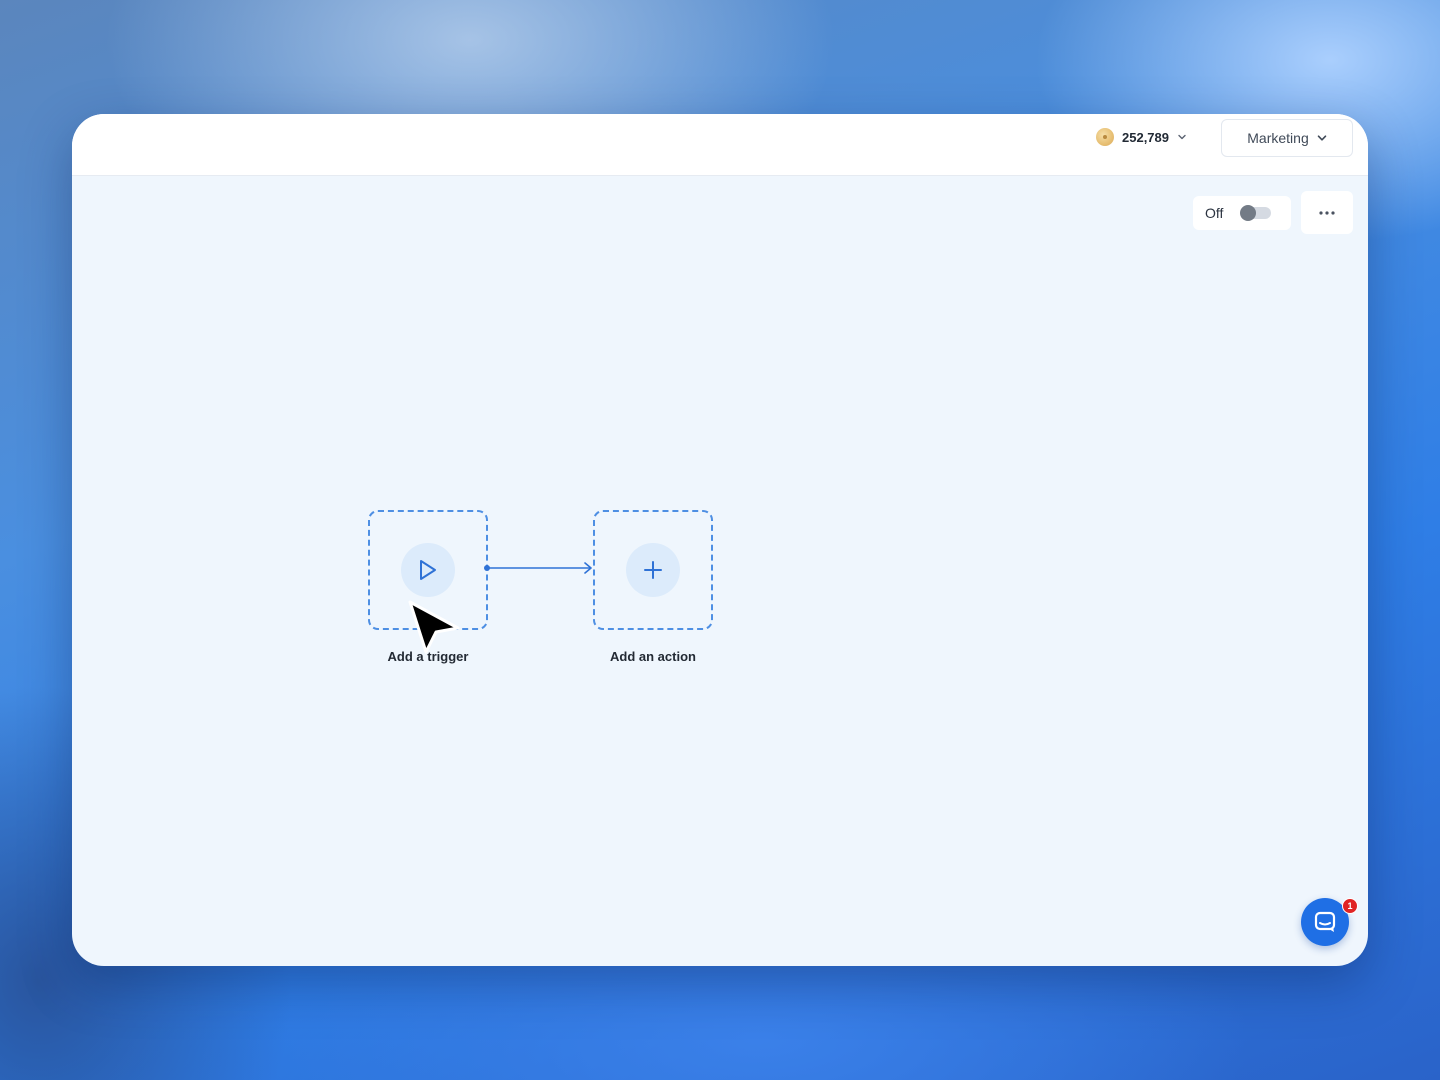 Image resolution: width=1440 pixels, height=1080 pixels. Describe the element at coordinates (538, 568) in the screenshot. I see `connector-arrow` at that location.